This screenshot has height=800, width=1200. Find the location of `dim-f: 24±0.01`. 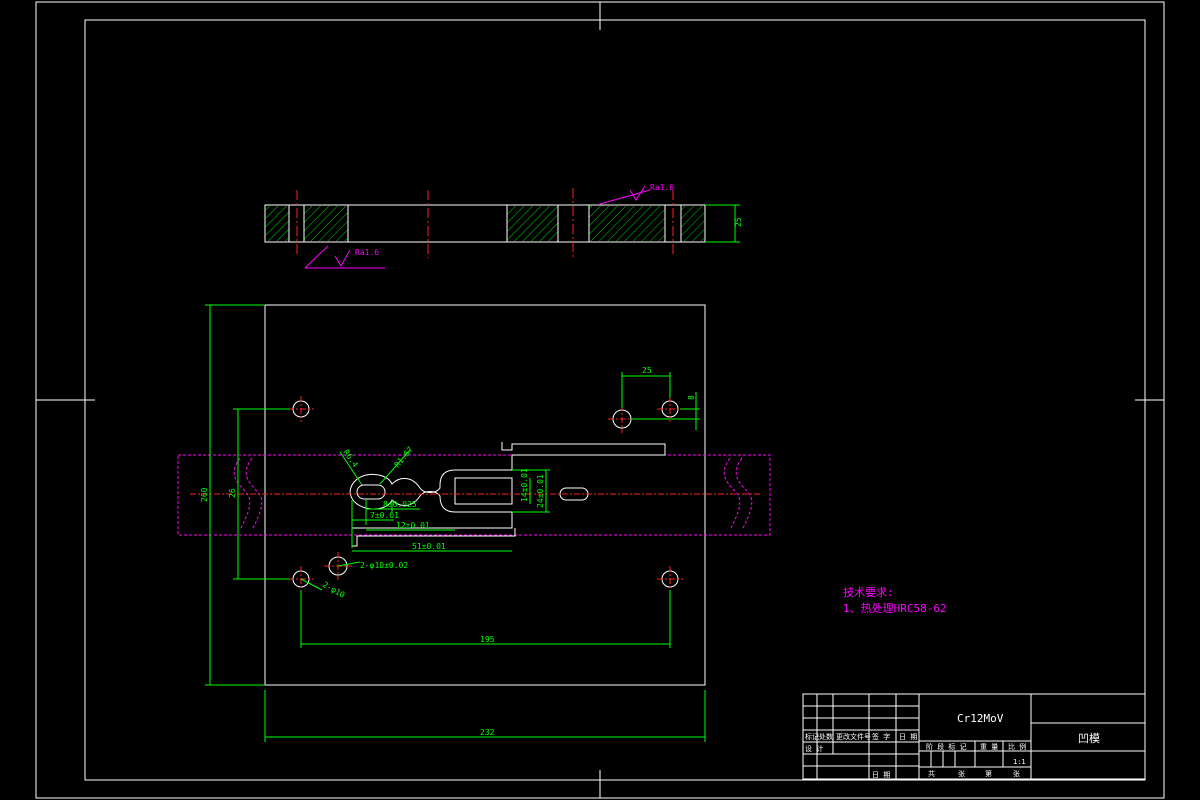

dim-f: 24±0.01 is located at coordinates (540, 491).